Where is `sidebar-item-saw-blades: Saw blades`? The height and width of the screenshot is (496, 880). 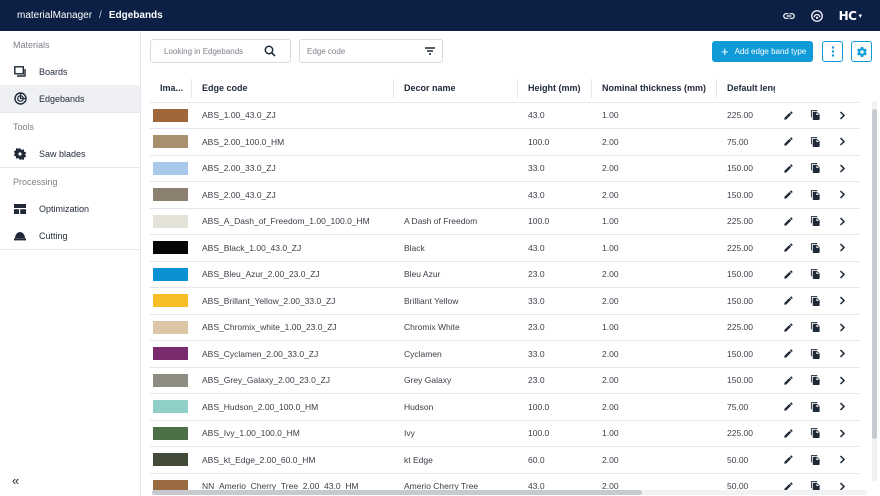
sidebar-item-saw-blades: Saw blades is located at coordinates (70, 153).